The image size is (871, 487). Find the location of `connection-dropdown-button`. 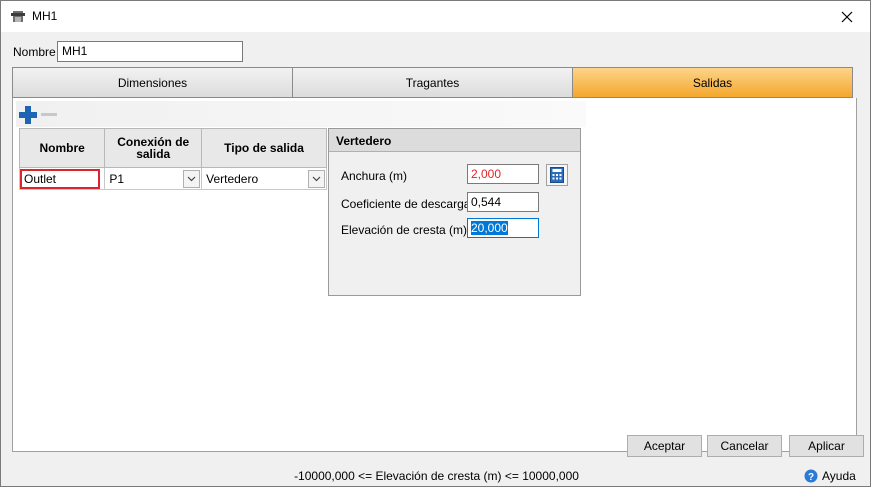

connection-dropdown-button is located at coordinates (192, 178).